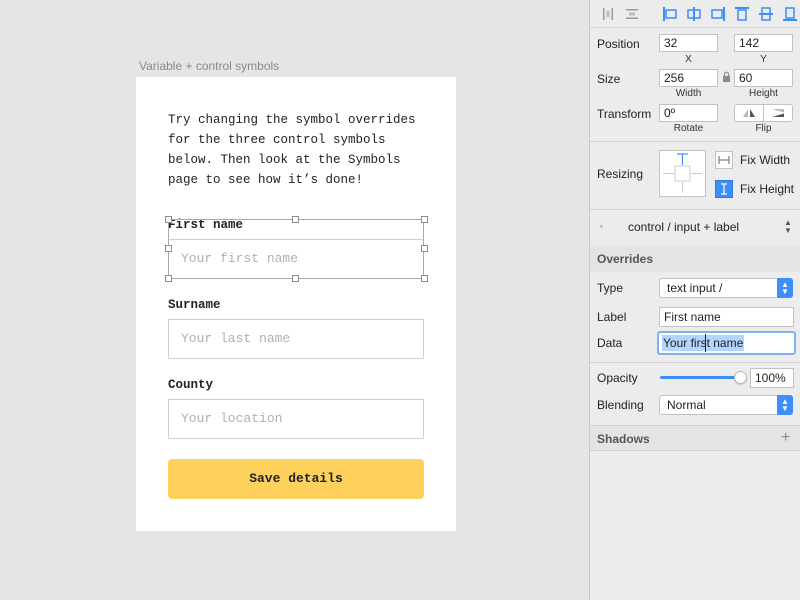  What do you see at coordinates (688, 78) in the screenshot?
I see `size-width-field: 256` at bounding box center [688, 78].